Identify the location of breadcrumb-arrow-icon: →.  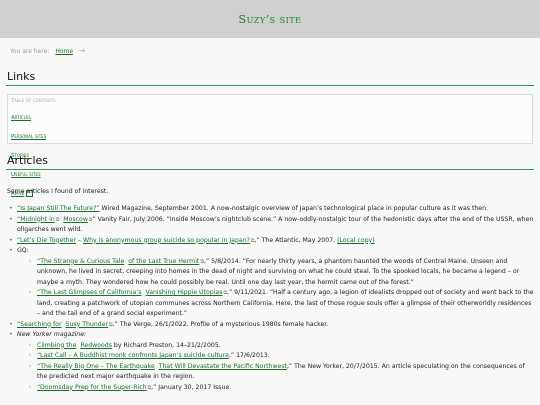
(82, 51).